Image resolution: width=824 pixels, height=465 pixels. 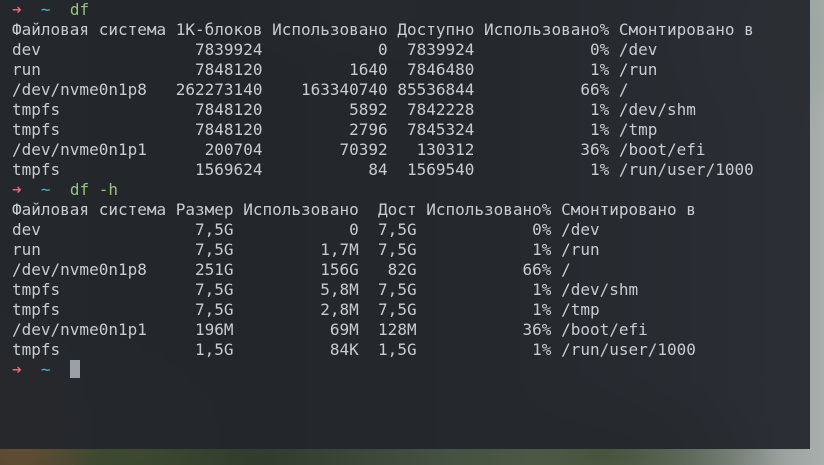 What do you see at coordinates (411, 190) in the screenshot?
I see `prompt-line: ➜ ~ df -h` at bounding box center [411, 190].